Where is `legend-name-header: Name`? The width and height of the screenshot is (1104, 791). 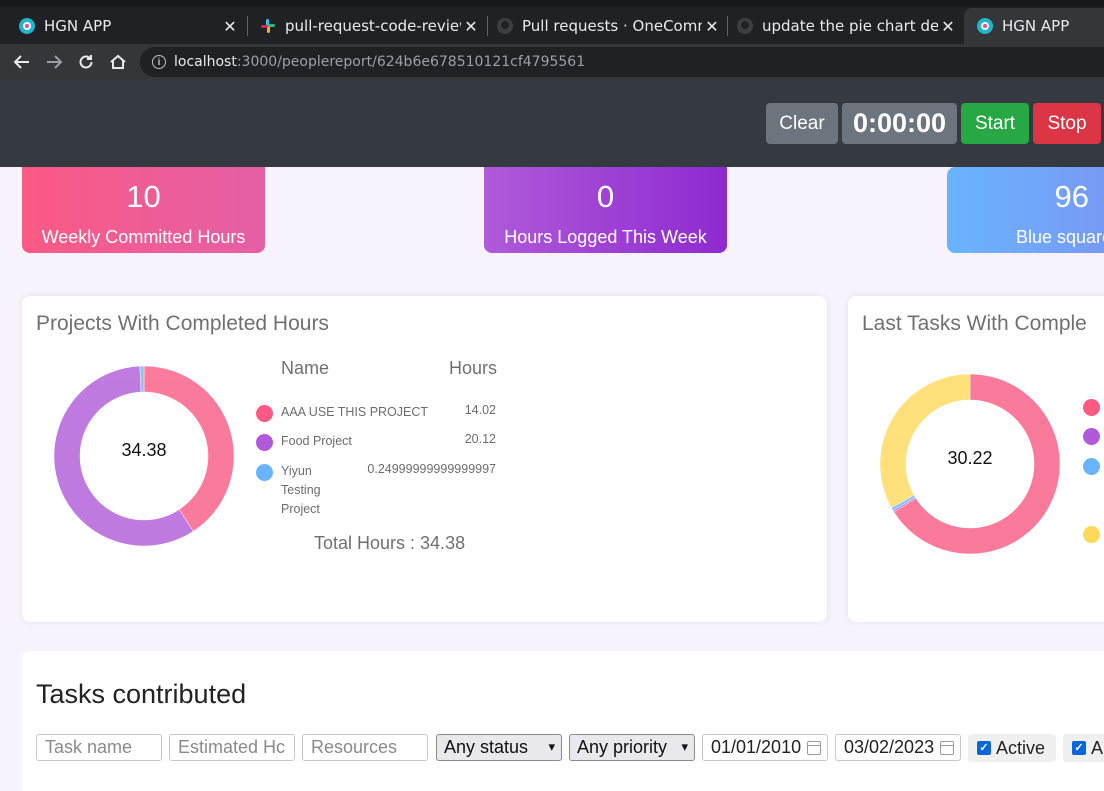
legend-name-header: Name is located at coordinates (305, 368).